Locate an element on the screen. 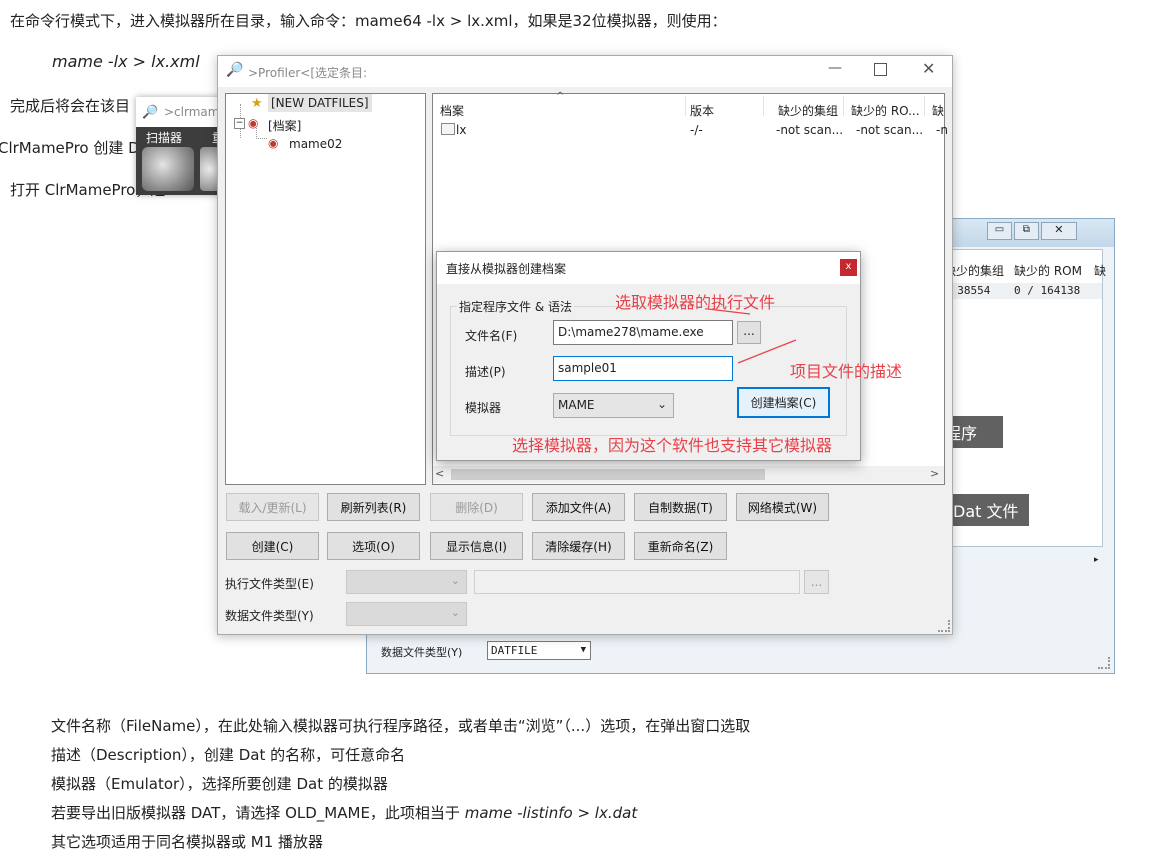 This screenshot has height=868, width=1168. dialog-close-button: x is located at coordinates (848, 267).